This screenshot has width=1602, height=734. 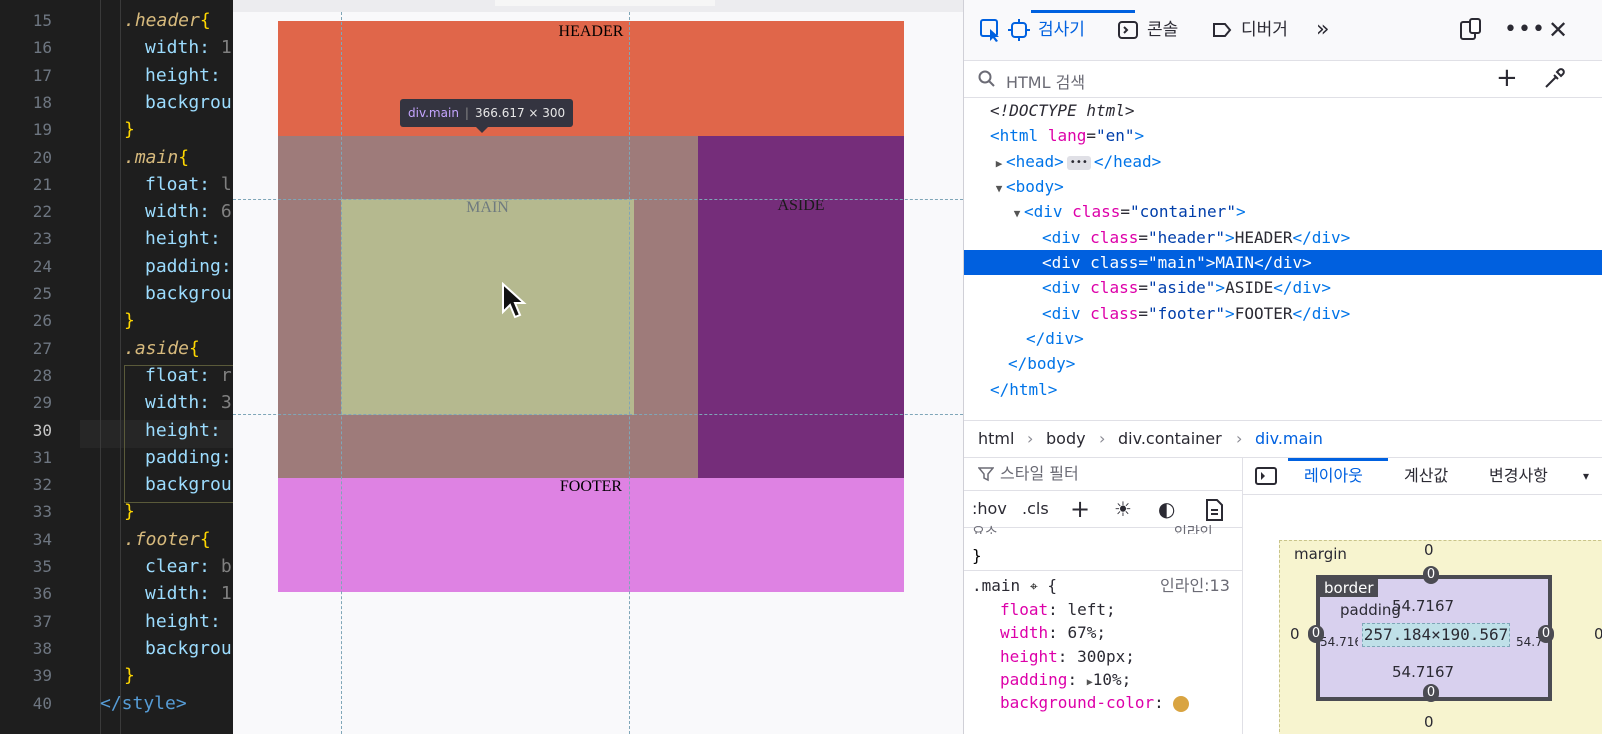 What do you see at coordinates (1283, 211) in the screenshot?
I see `markup-container-open: ▼ <div class="container">` at bounding box center [1283, 211].